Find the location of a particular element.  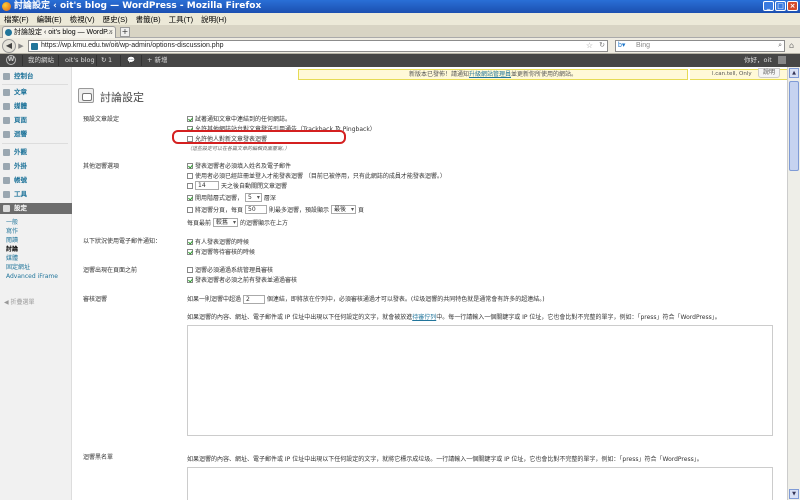

search-input: b▾ Bing ⌕ is located at coordinates (700, 46).